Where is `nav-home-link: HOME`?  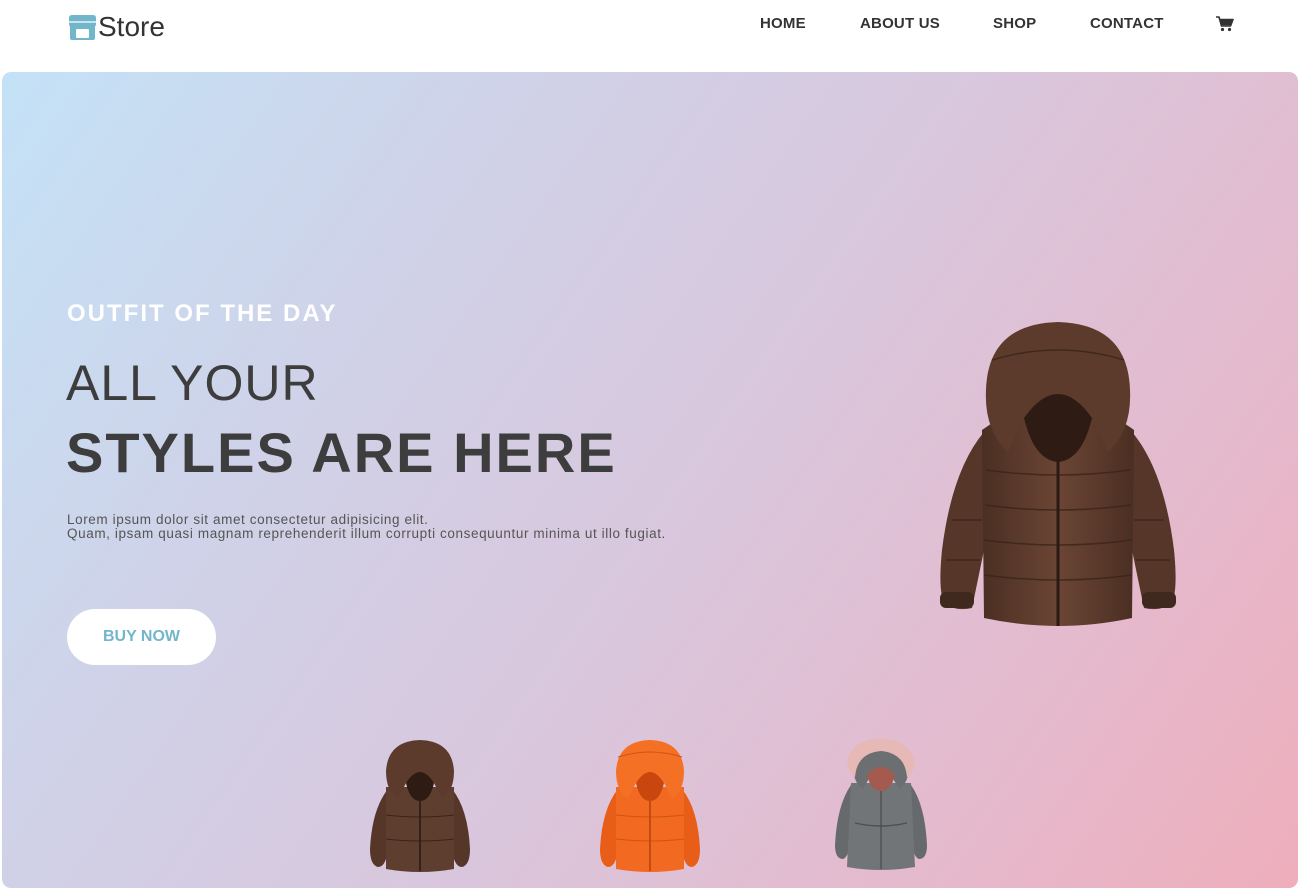
nav-home-link: HOME is located at coordinates (783, 24).